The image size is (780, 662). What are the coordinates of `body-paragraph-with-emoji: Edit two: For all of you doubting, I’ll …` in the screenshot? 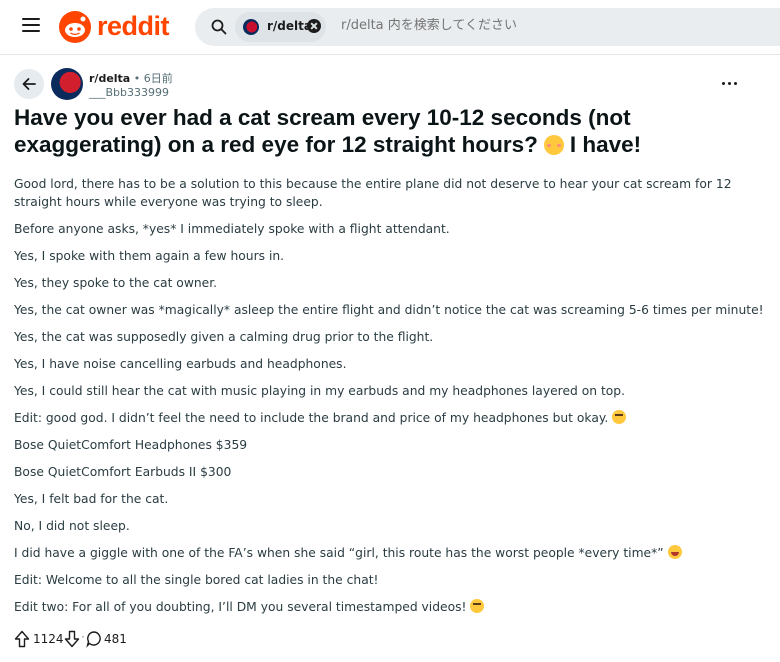 It's located at (379, 607).